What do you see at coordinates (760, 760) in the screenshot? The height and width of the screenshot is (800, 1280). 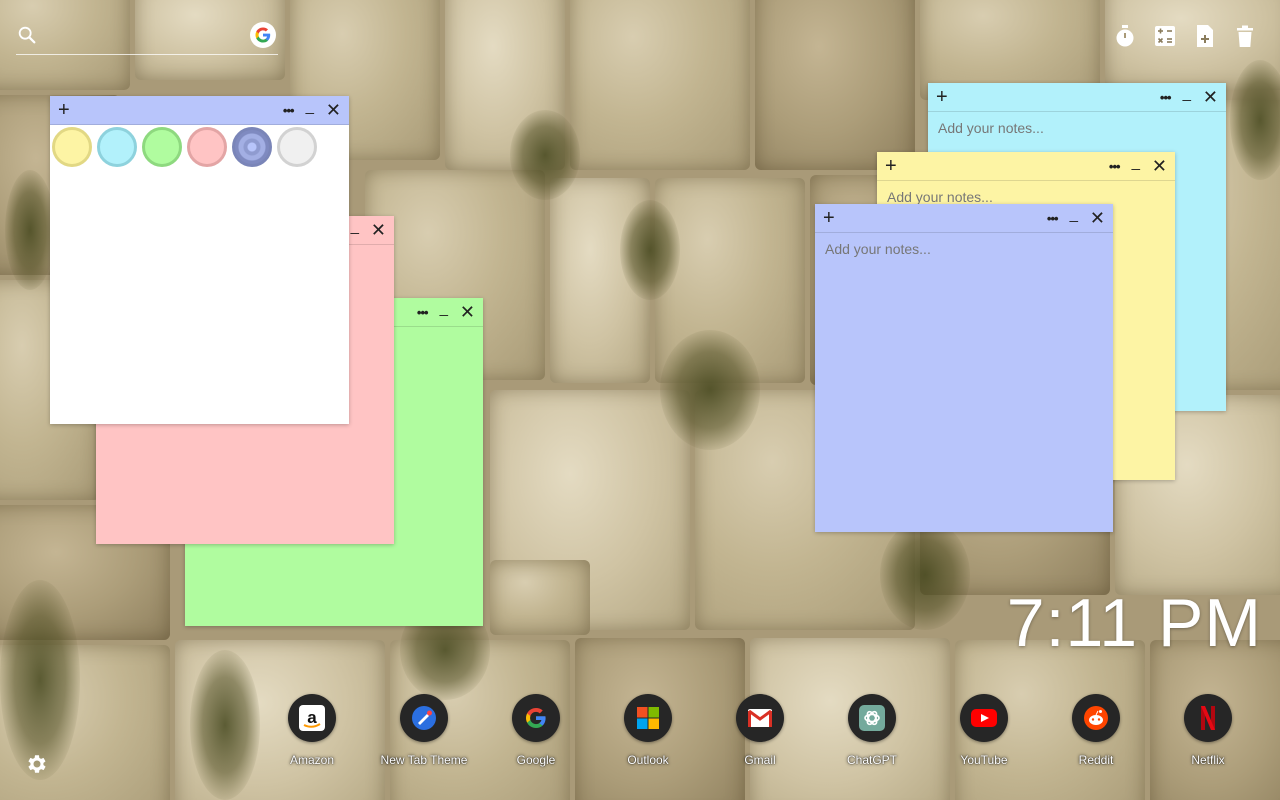 I see `shortcut-label: Gmail` at bounding box center [760, 760].